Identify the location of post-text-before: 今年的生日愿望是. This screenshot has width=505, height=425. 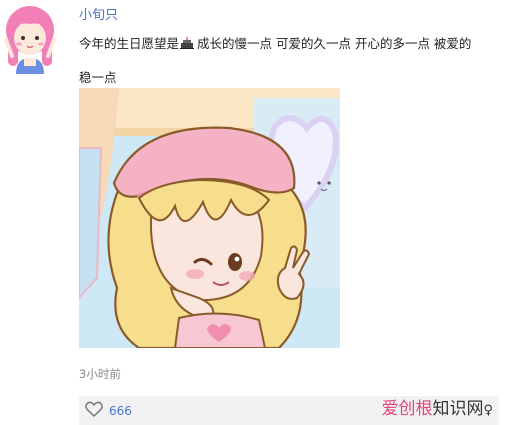
(129, 43).